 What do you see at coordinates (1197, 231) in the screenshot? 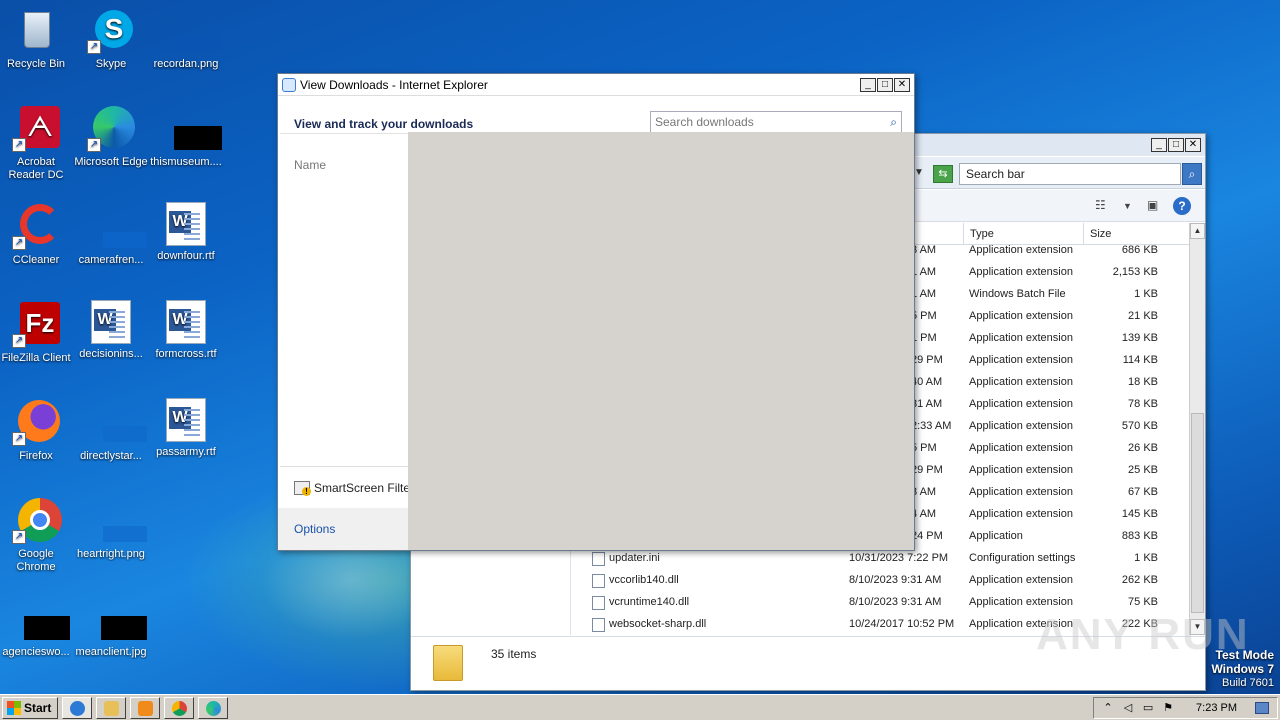
I see `scroll-up-icon: ▲` at bounding box center [1197, 231].